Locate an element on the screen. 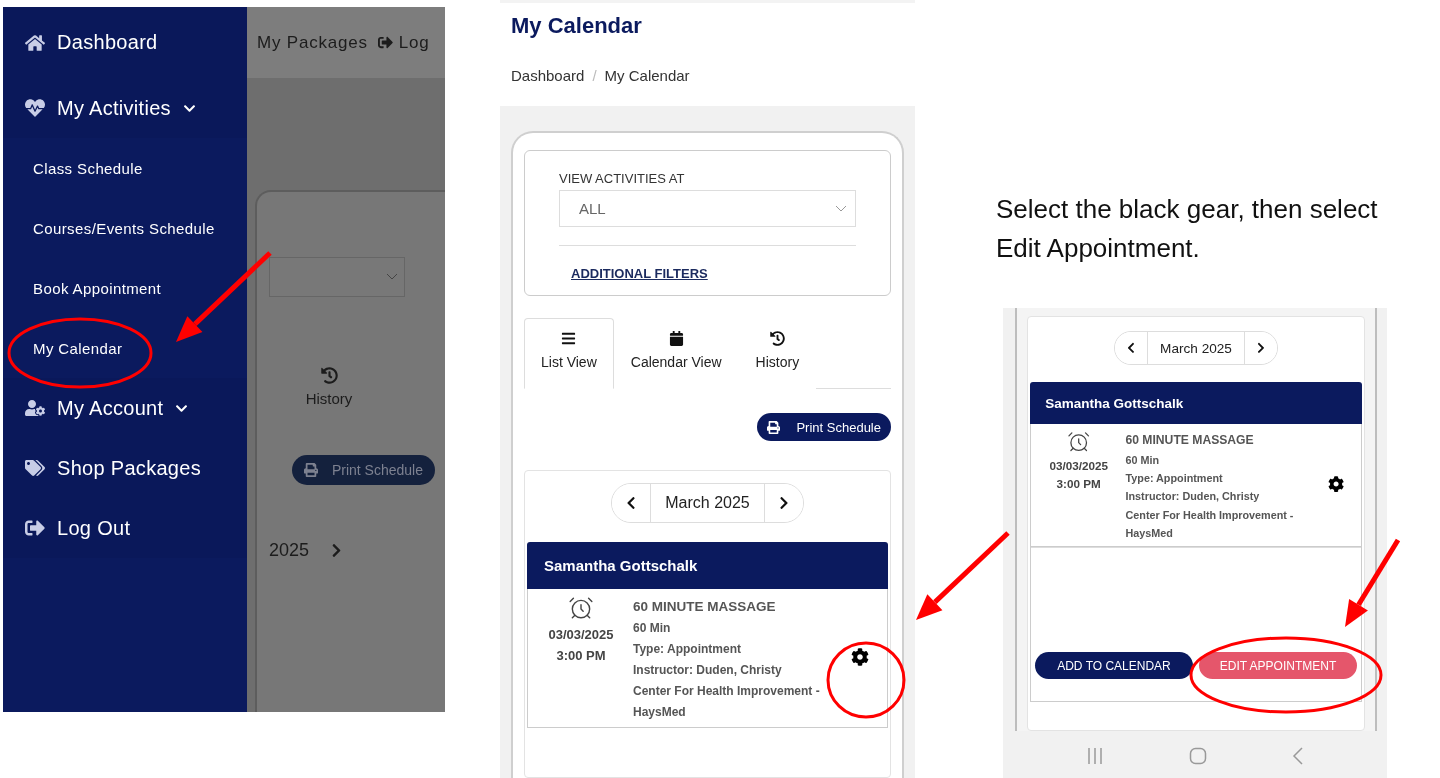  sidebar-item: My Activities is located at coordinates (125, 108).